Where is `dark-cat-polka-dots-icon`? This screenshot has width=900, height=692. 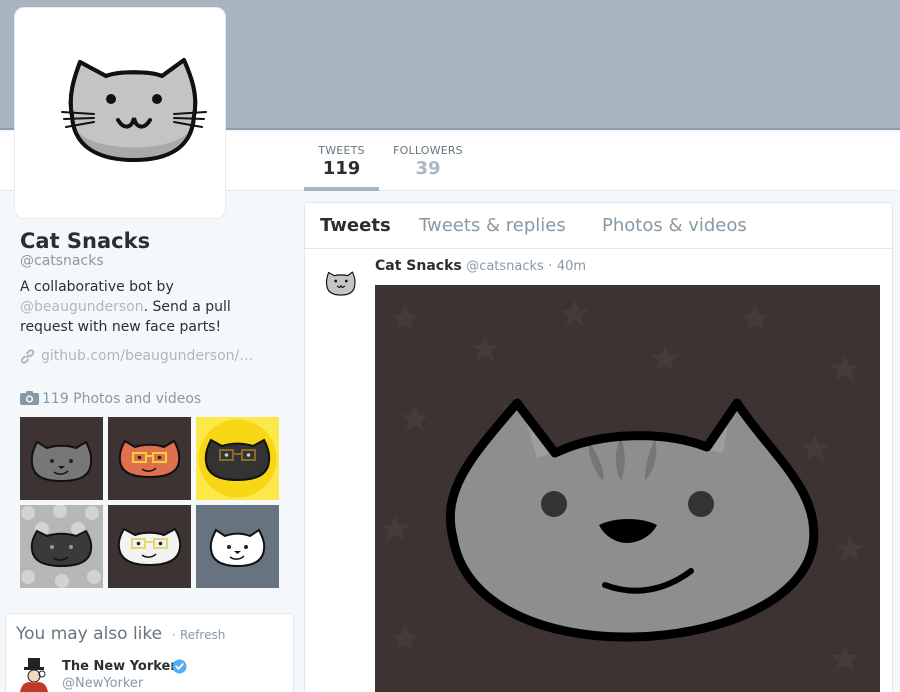
dark-cat-polka-dots-icon is located at coordinates (61, 546).